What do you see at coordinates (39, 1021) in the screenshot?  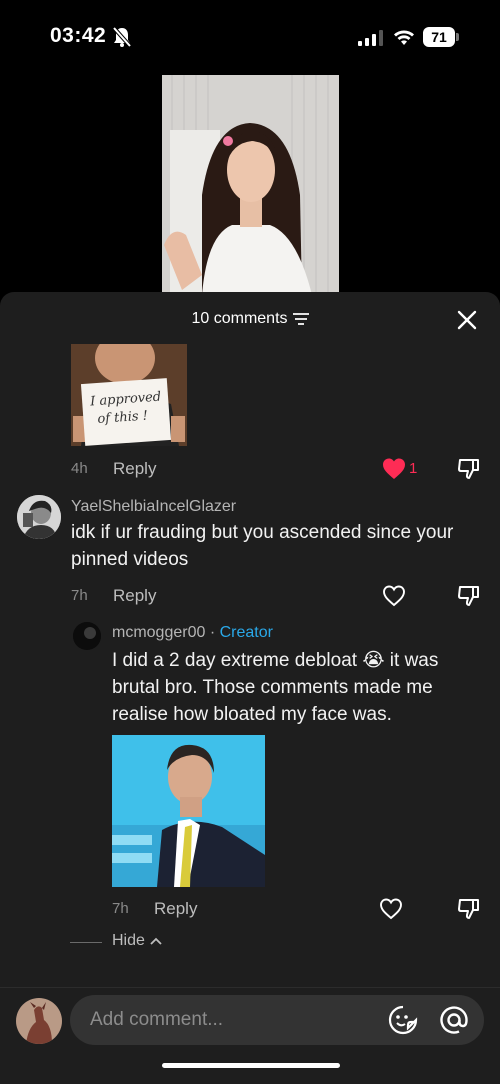 I see `user-avatar` at bounding box center [39, 1021].